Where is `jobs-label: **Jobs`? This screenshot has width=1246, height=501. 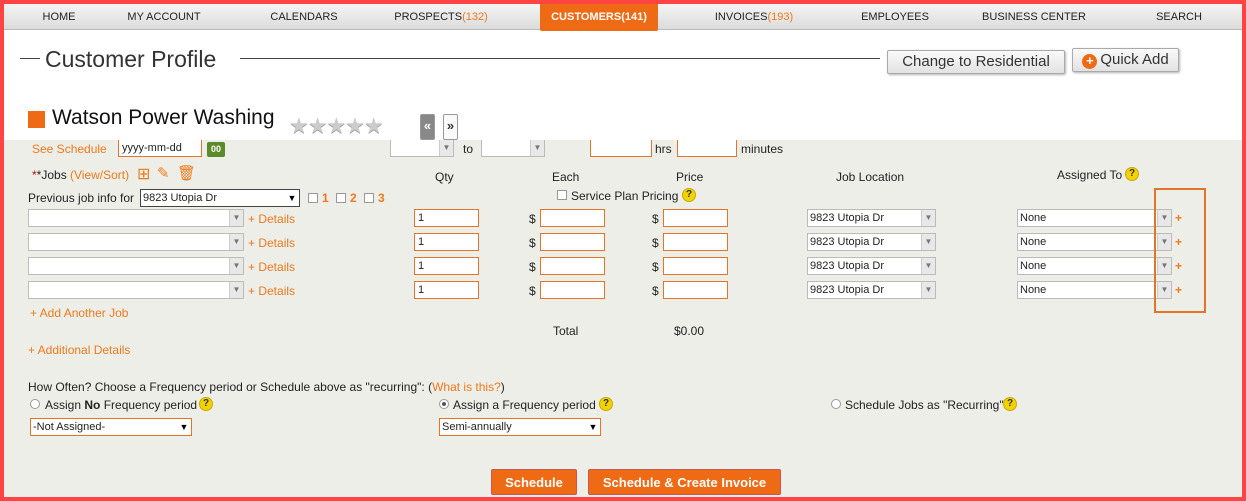 jobs-label: **Jobs is located at coordinates (49, 175).